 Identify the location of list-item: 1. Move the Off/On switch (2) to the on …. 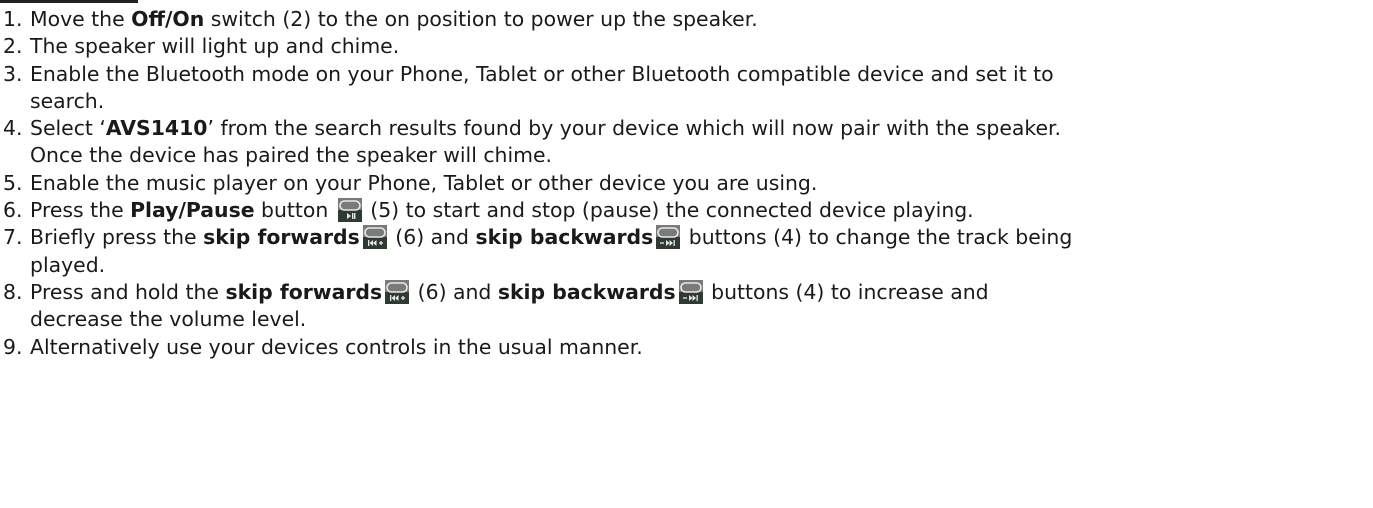
(685, 19).